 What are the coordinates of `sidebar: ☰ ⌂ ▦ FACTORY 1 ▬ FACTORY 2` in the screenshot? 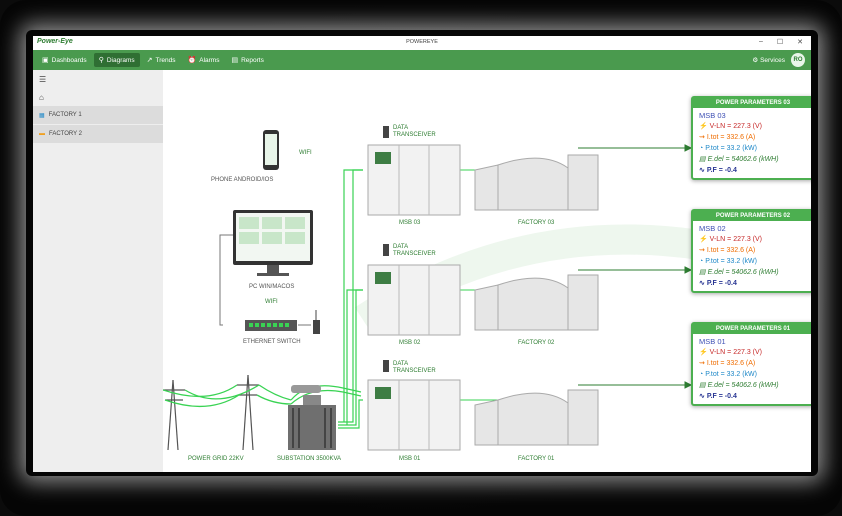 It's located at (98, 271).